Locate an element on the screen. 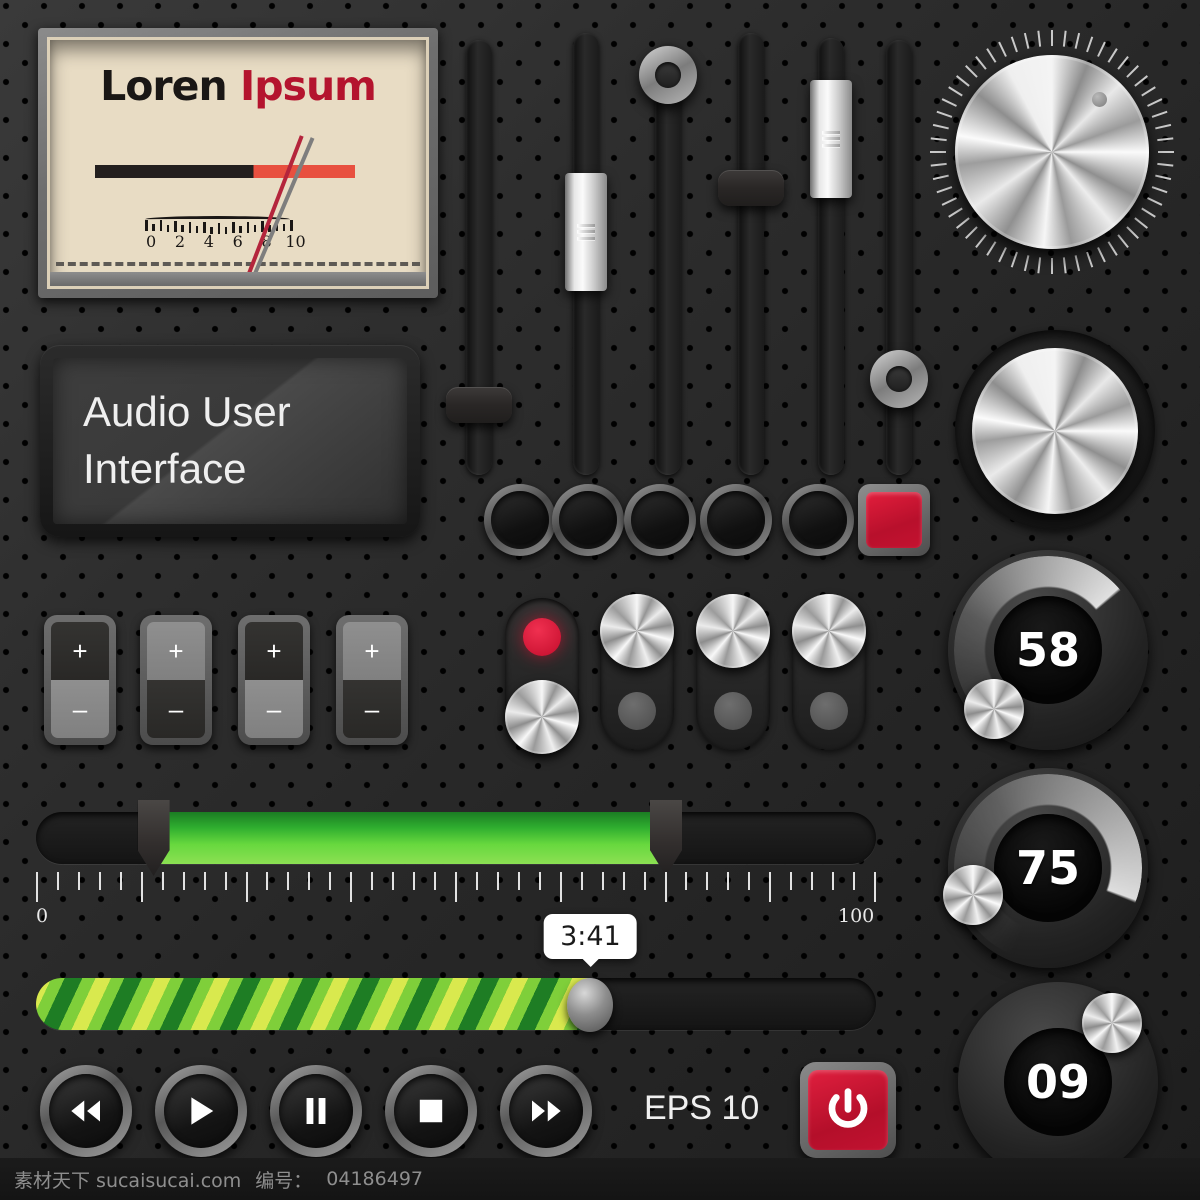 This screenshot has width=1200, height=1200. stepper-4-plus: + is located at coordinates (372, 651).